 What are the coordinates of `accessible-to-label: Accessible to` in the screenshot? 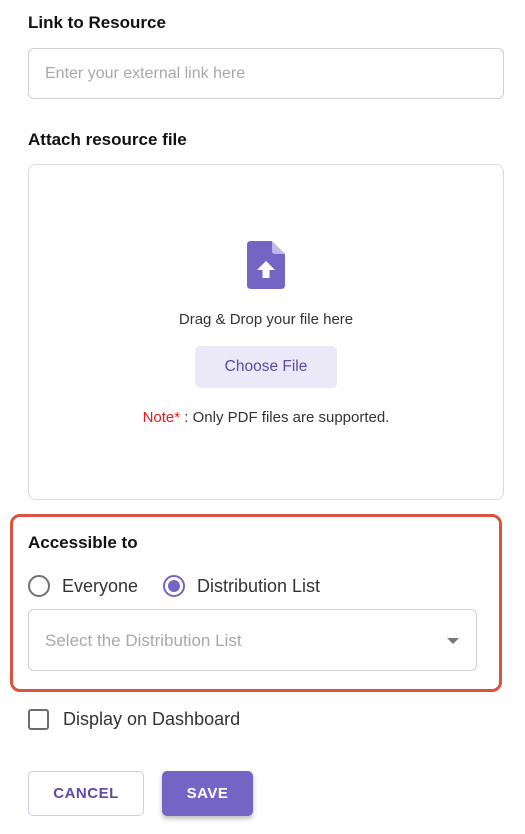 It's located at (83, 542).